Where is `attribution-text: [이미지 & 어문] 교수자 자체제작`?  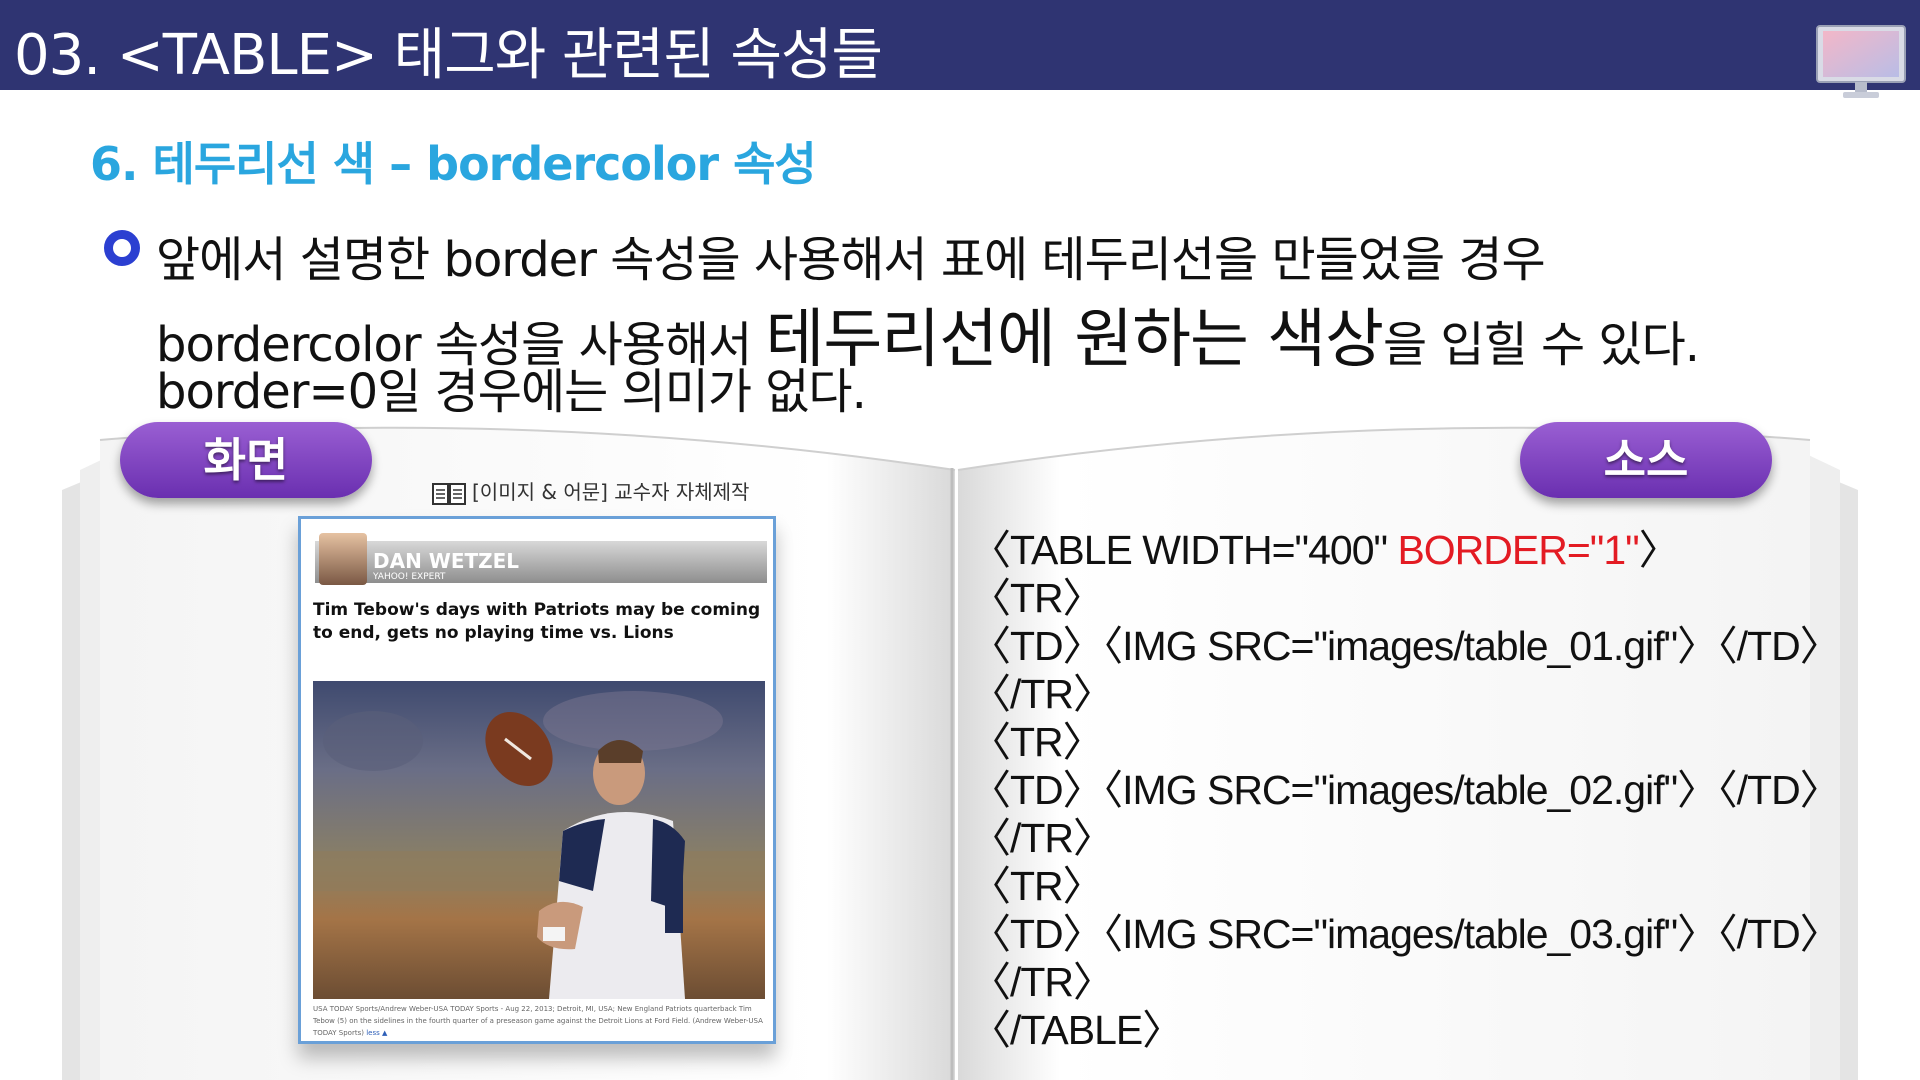 attribution-text: [이미지 & 어문] 교수자 자체제작 is located at coordinates (611, 492).